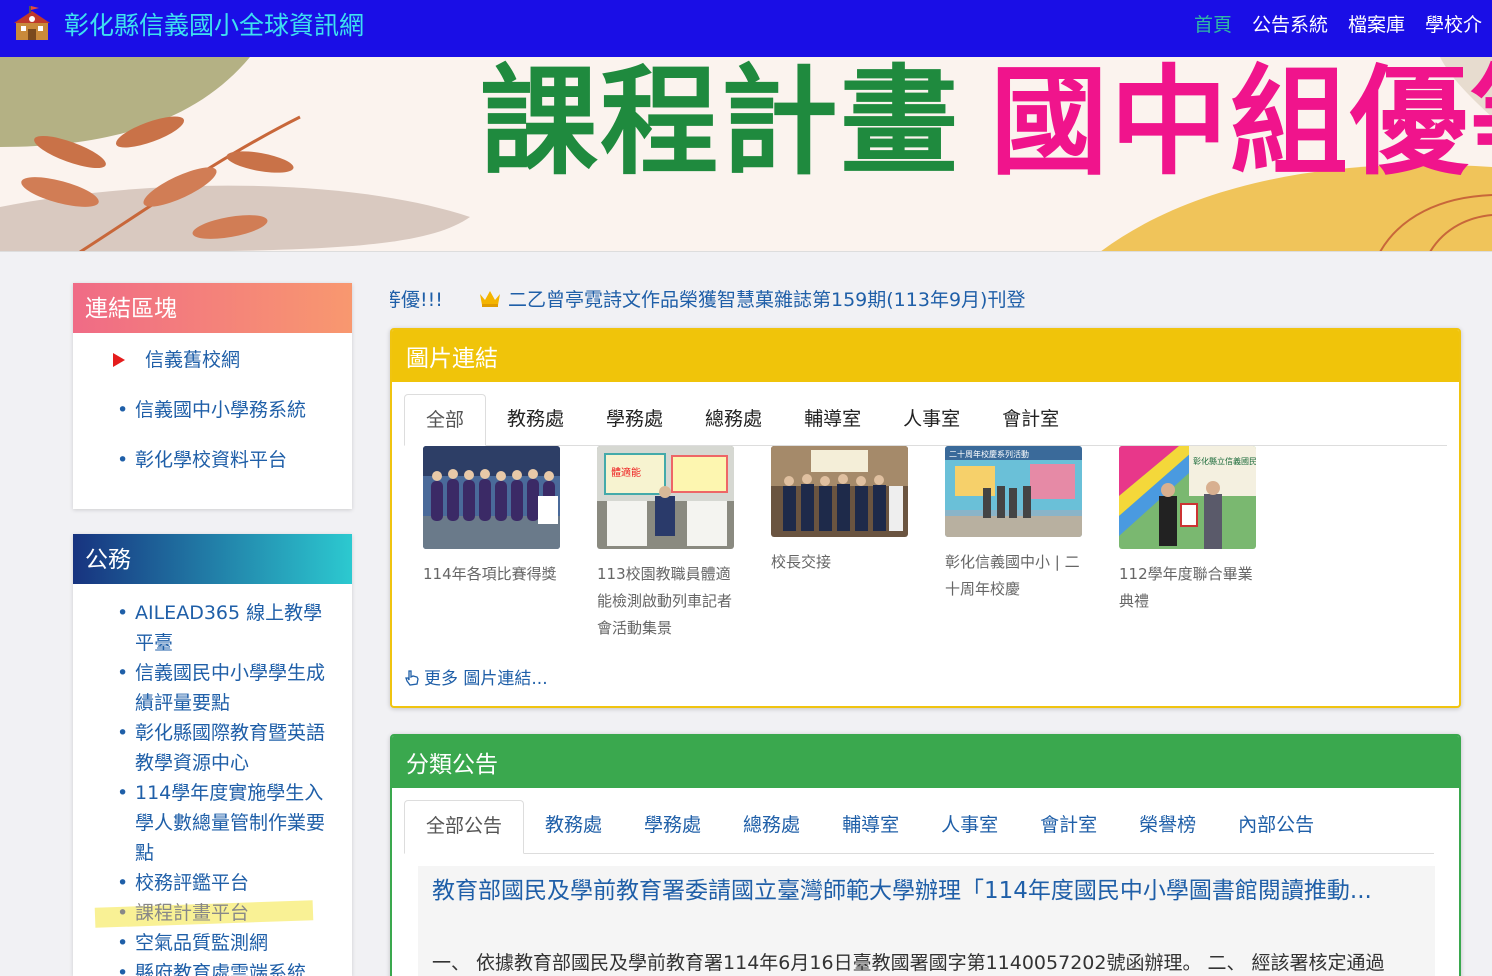  I want to click on link-old-site: 信義舊校網, so click(212, 360).